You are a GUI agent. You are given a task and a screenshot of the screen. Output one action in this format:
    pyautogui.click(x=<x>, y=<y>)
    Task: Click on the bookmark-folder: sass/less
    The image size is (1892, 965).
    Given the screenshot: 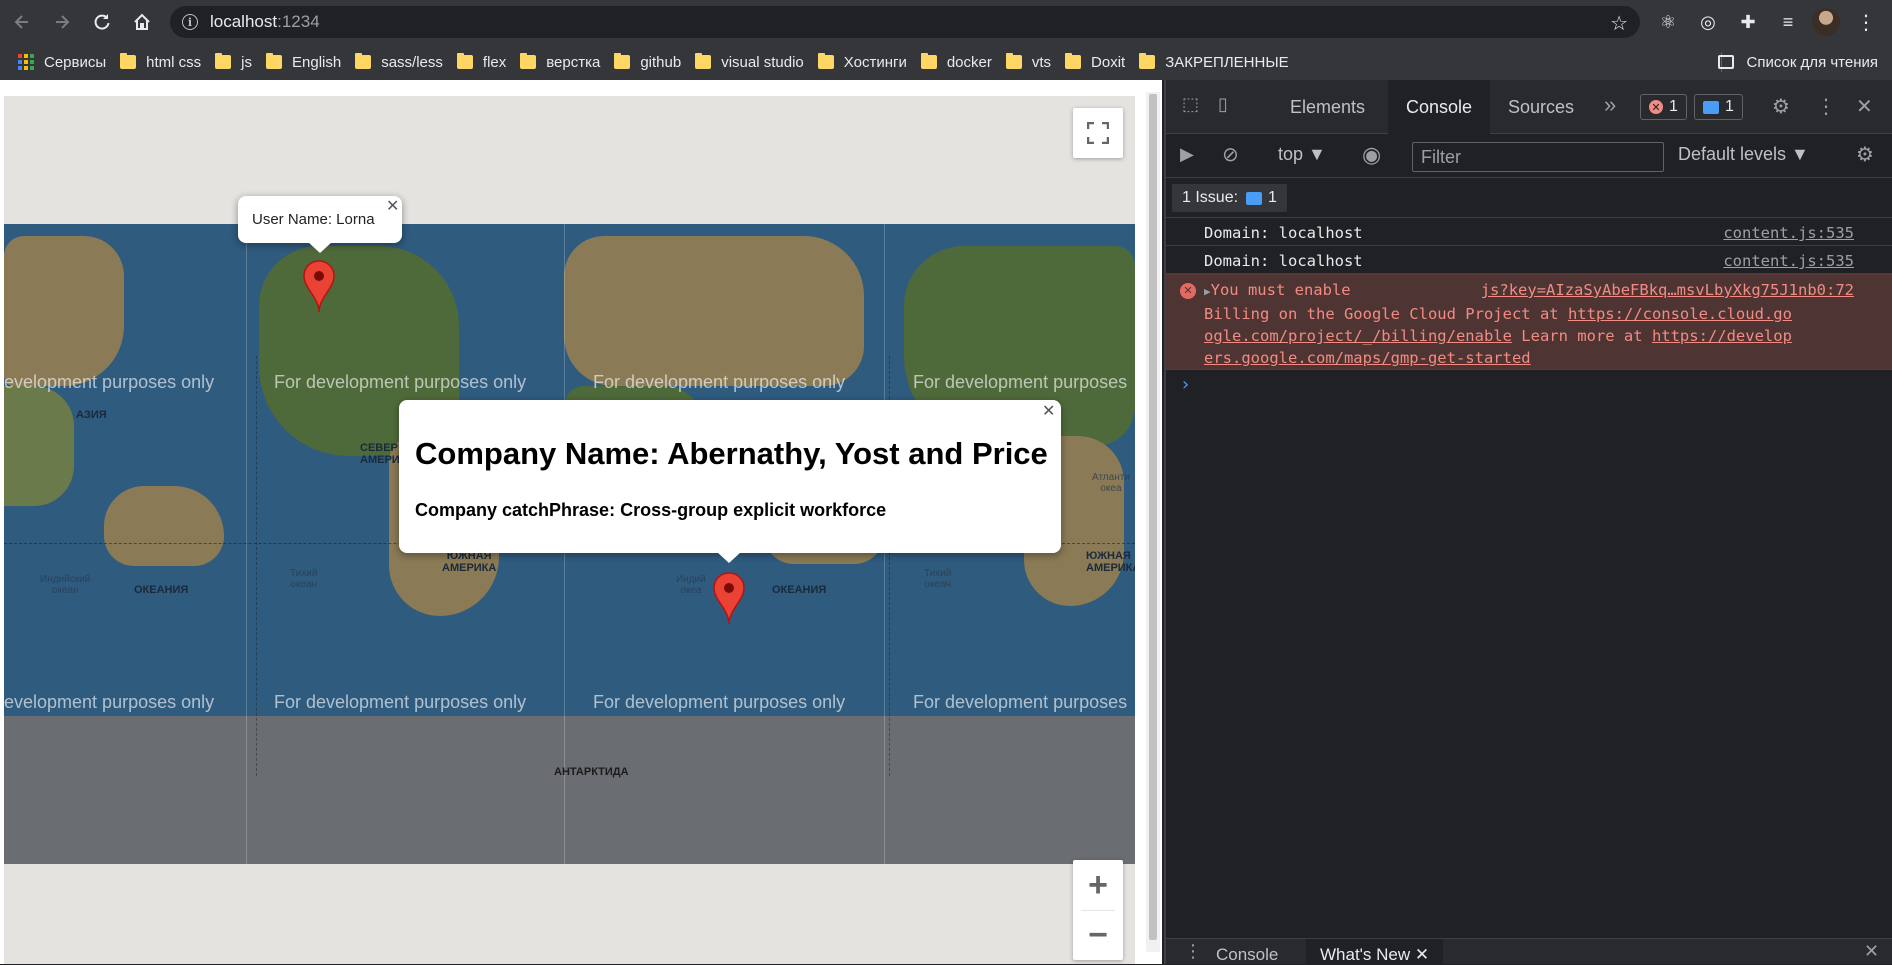 What is the action you would take?
    pyautogui.click(x=400, y=62)
    